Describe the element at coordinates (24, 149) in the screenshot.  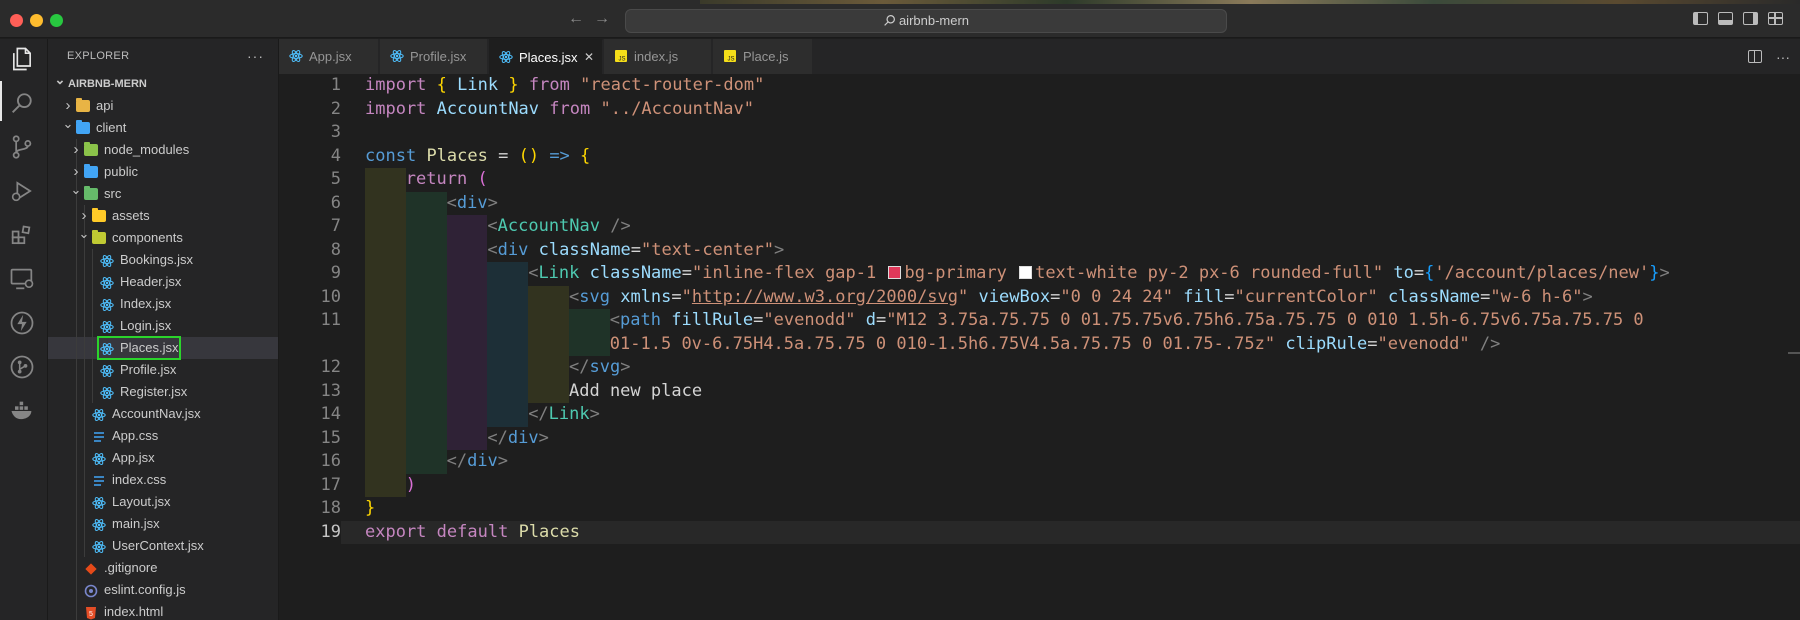
I see `source-control-icon` at that location.